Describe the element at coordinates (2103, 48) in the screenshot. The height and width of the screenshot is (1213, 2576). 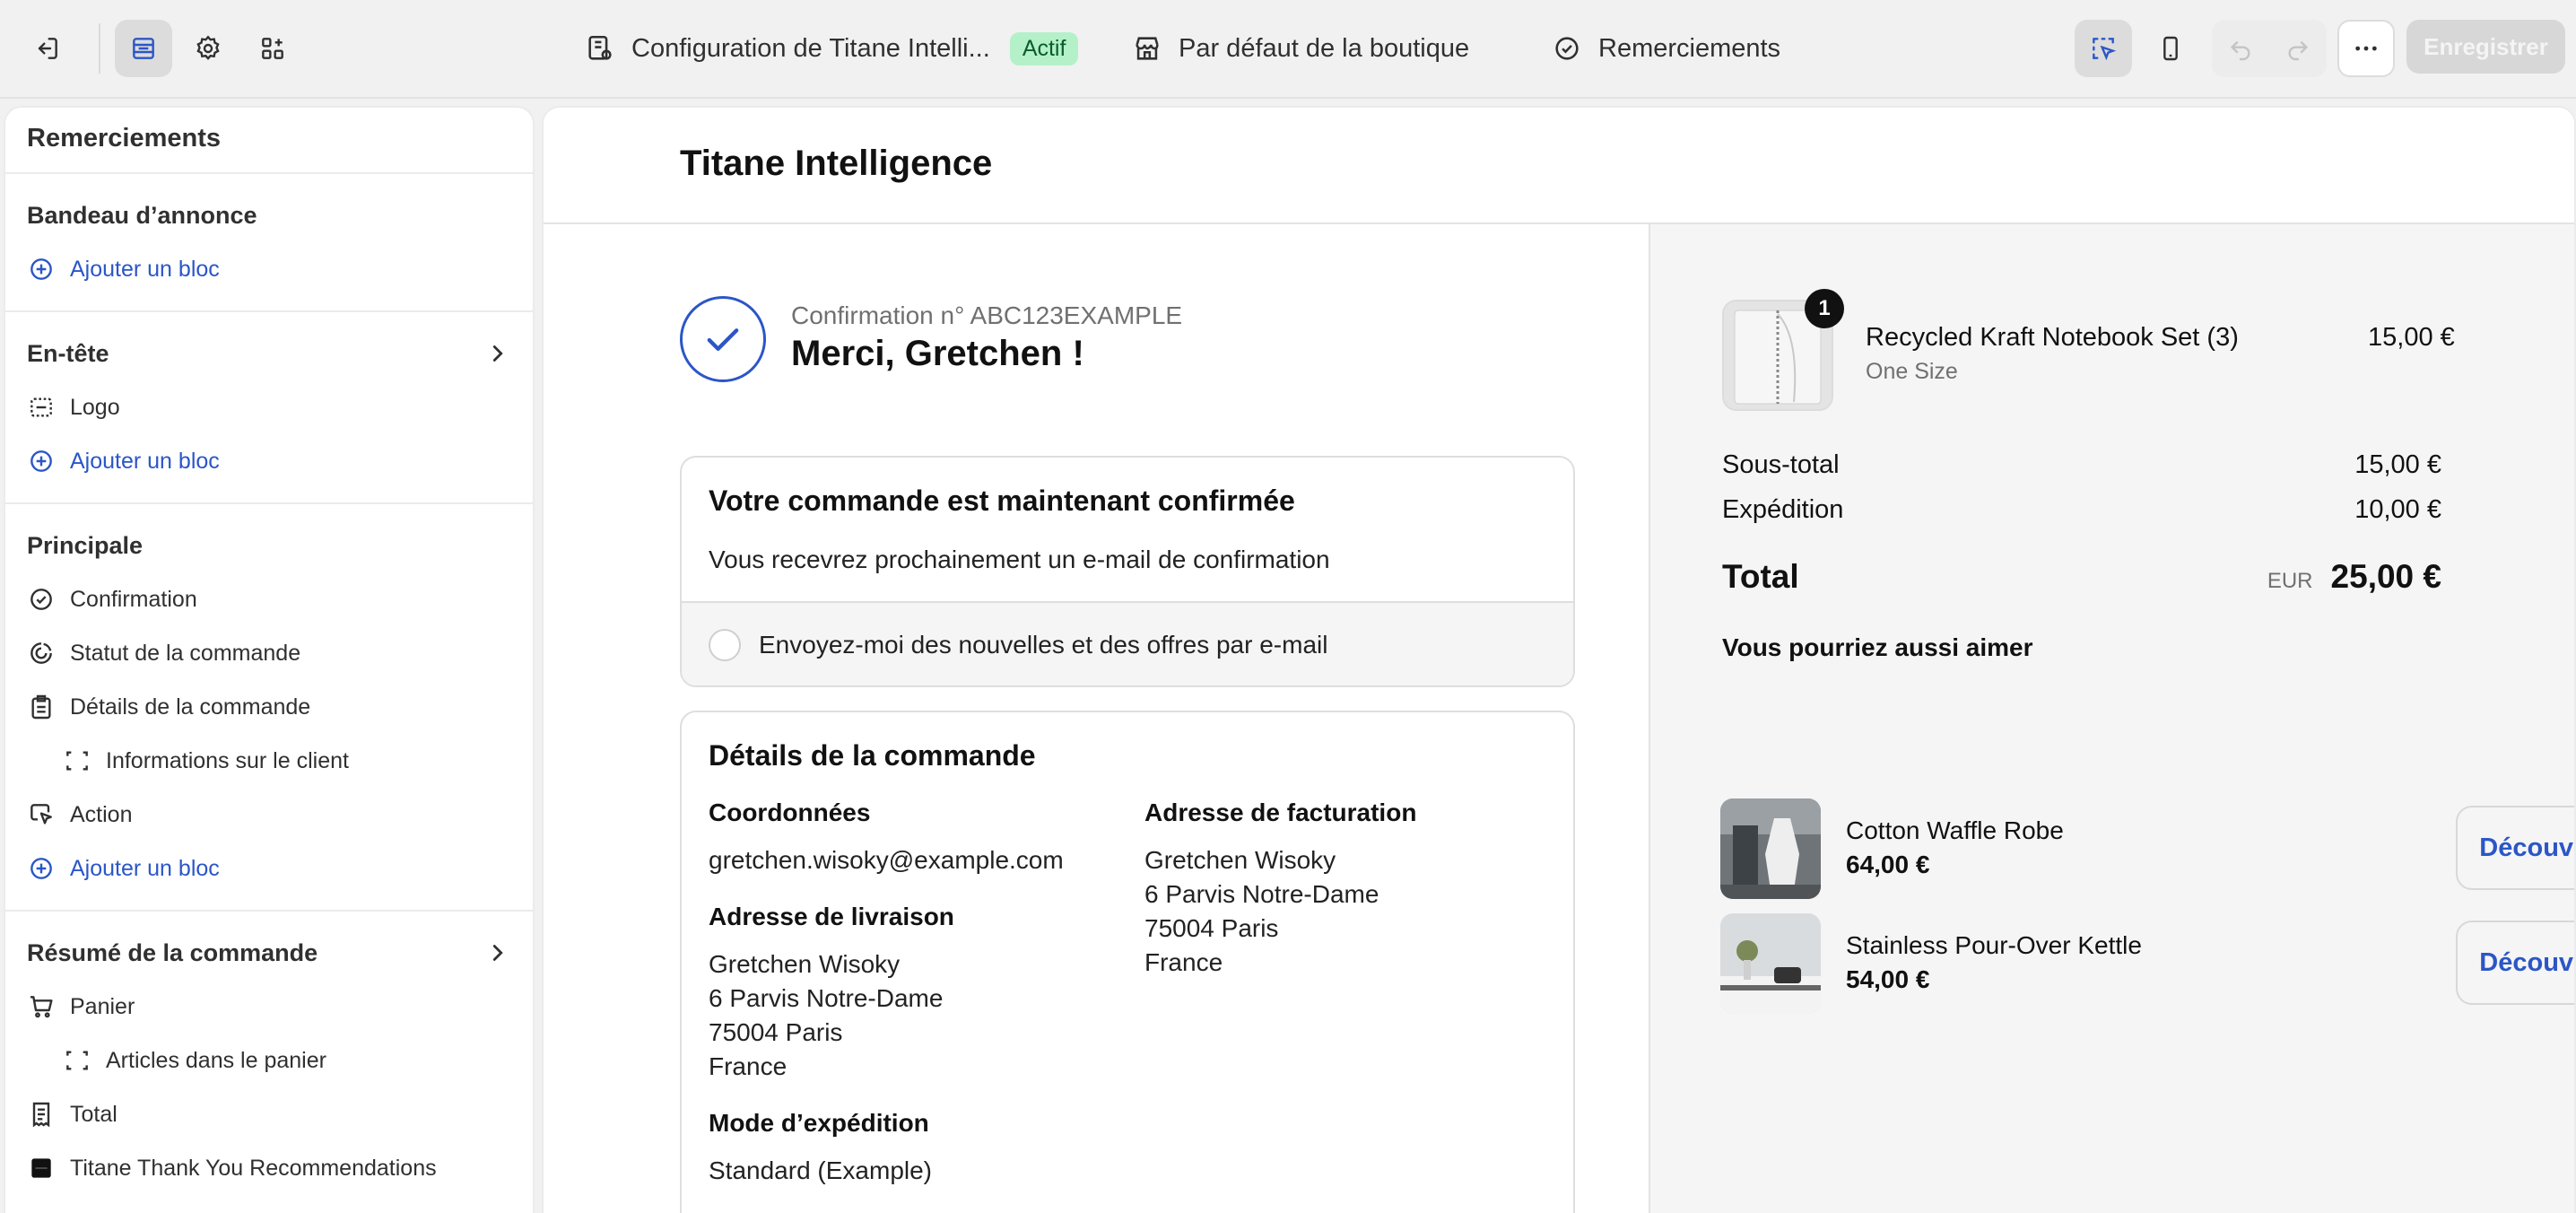
I see `inspector-button` at that location.